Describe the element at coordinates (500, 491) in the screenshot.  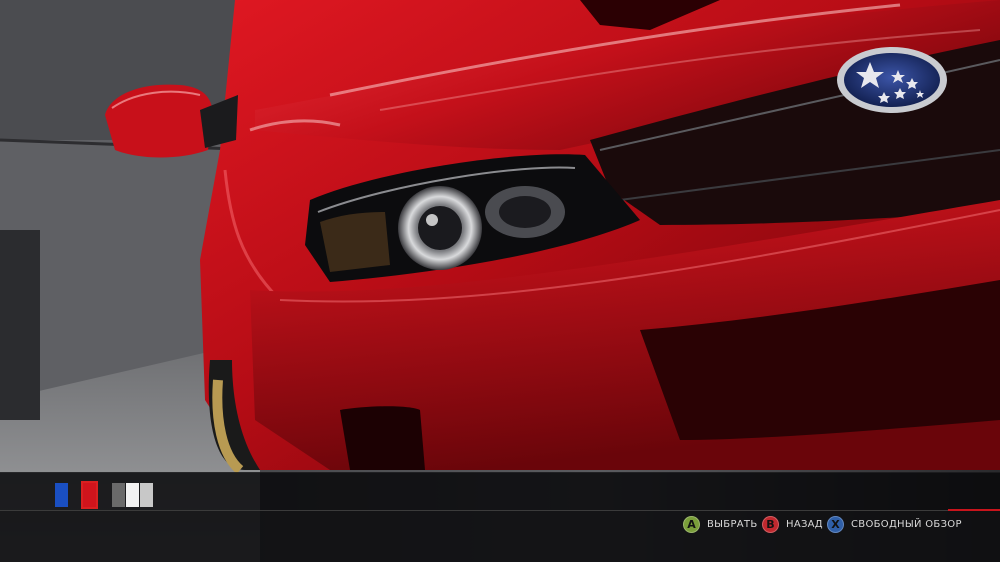
I see `paint-swatch-row` at that location.